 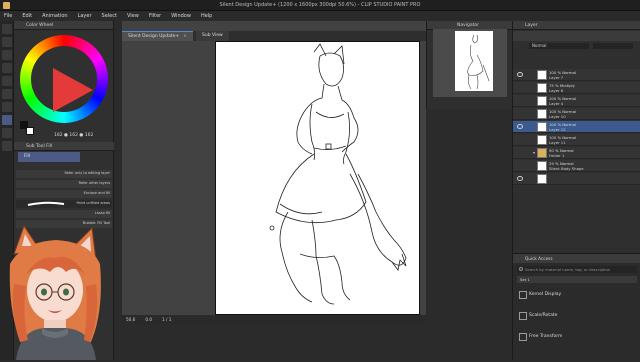 I want to click on quick-access-set: Set 1, so click(x=577, y=279).